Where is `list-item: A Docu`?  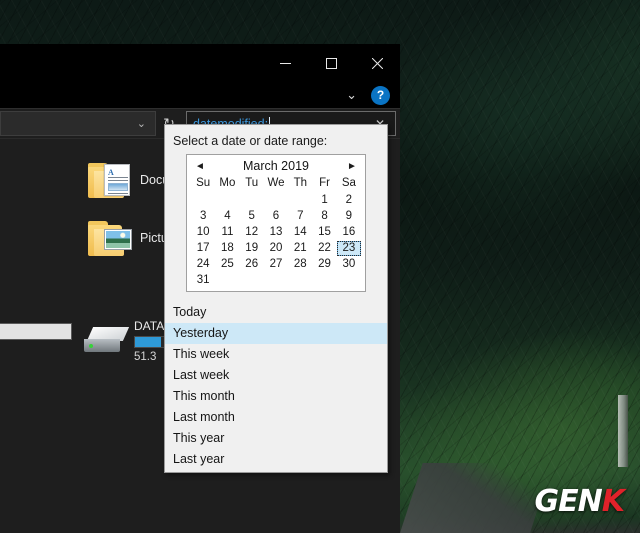
list-item: A Docu is located at coordinates (128, 180).